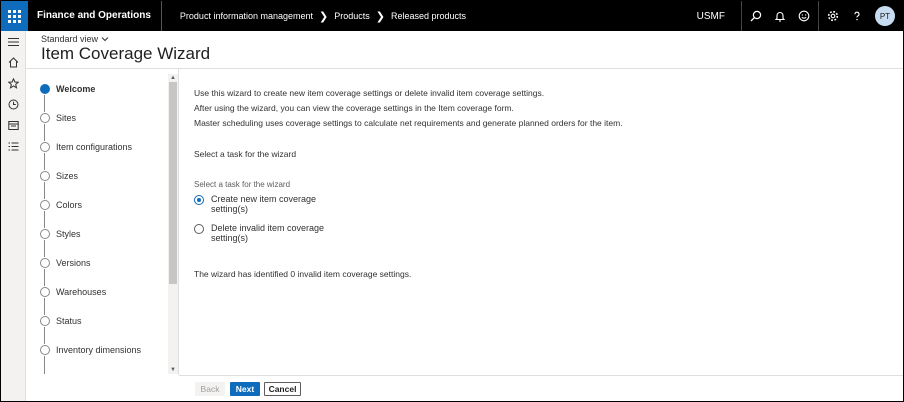 The image size is (904, 402). What do you see at coordinates (13, 41) in the screenshot?
I see `hamburger-icon` at bounding box center [13, 41].